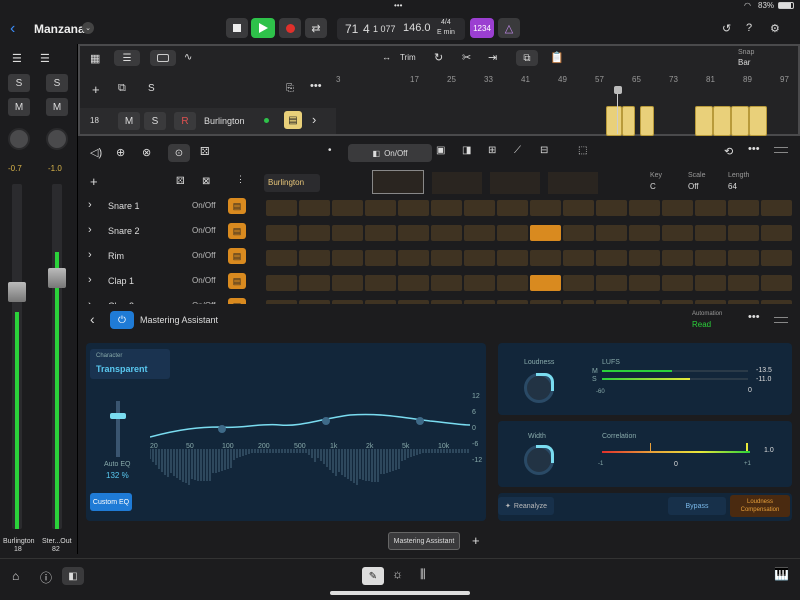  I want to click on fullscreen-icon: ⬚, so click(582, 150).